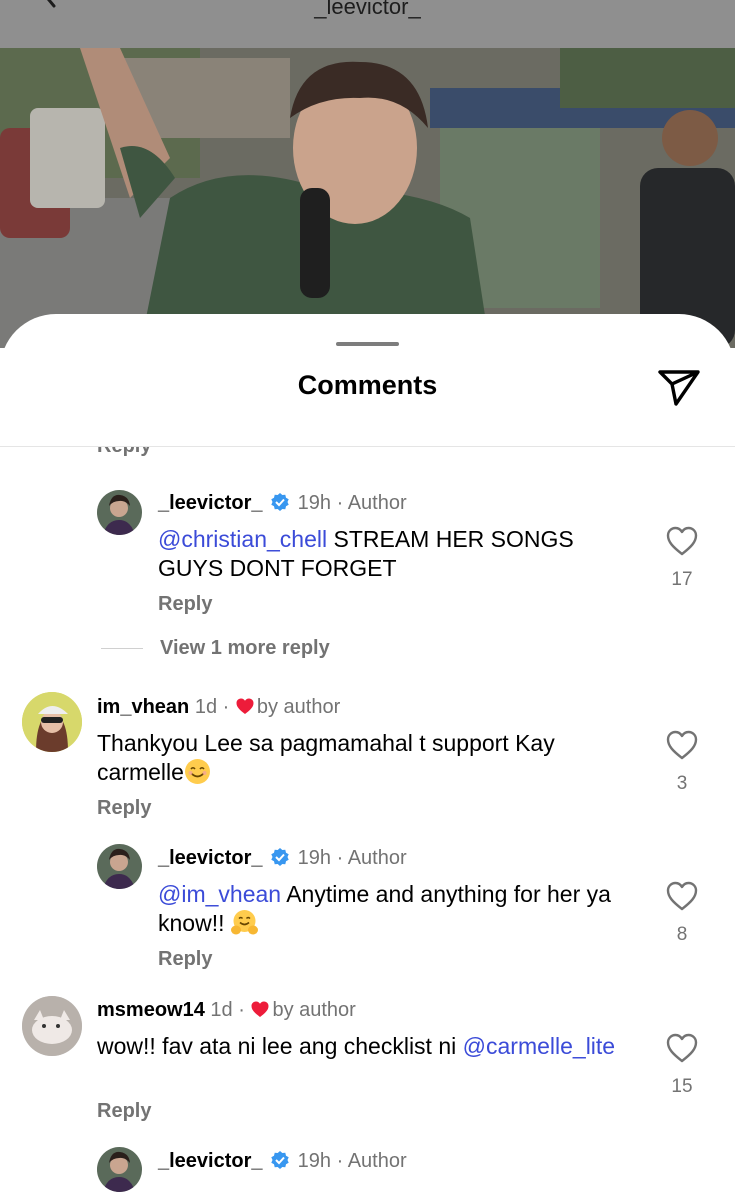 Image resolution: width=735 pixels, height=1200 pixels. I want to click on smiling-face-emoji, so click(197, 771).